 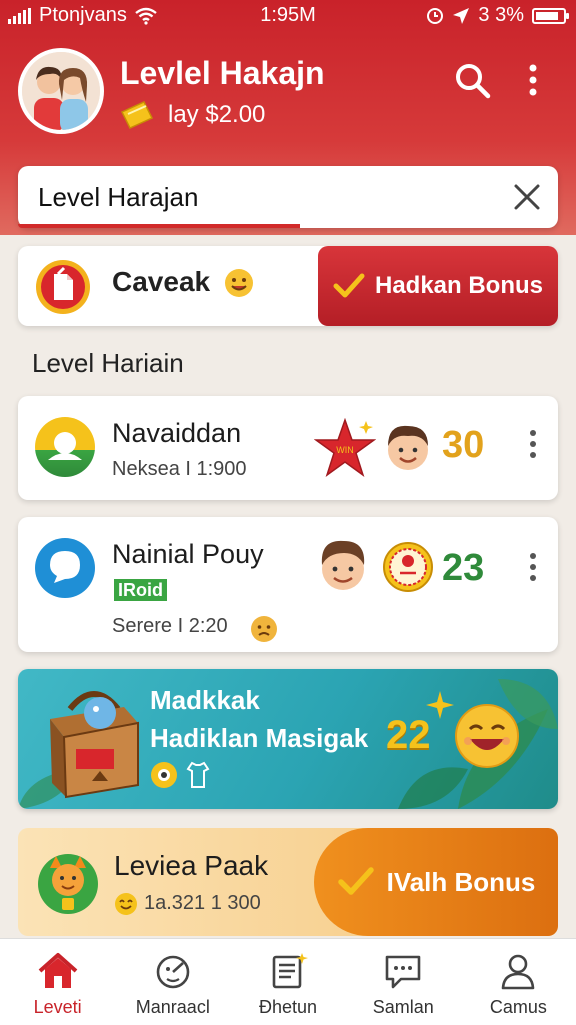 I want to click on list-item-title: Navaiddan, so click(x=177, y=433).